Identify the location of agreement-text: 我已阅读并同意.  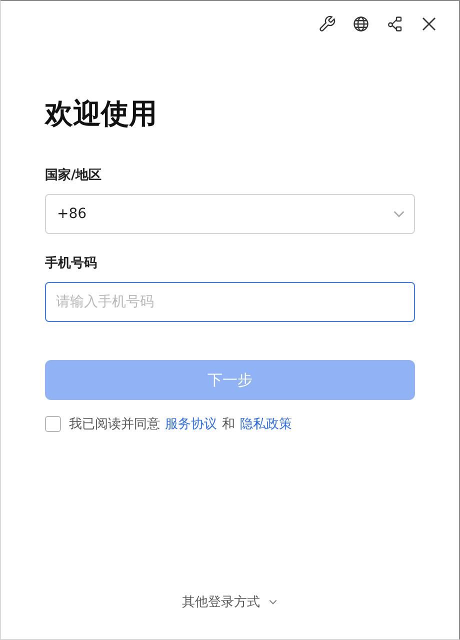
(114, 424).